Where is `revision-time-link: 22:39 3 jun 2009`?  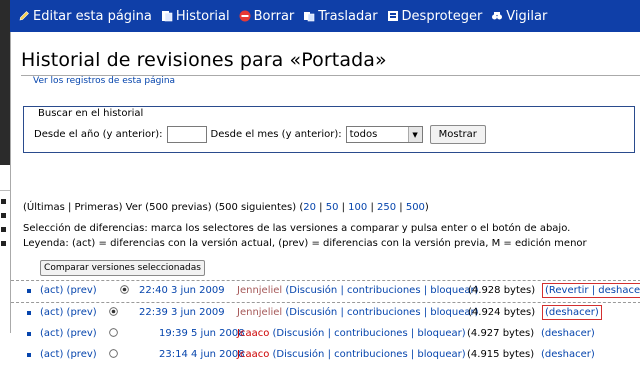
revision-time-link: 22:39 3 jun 2009 is located at coordinates (182, 312).